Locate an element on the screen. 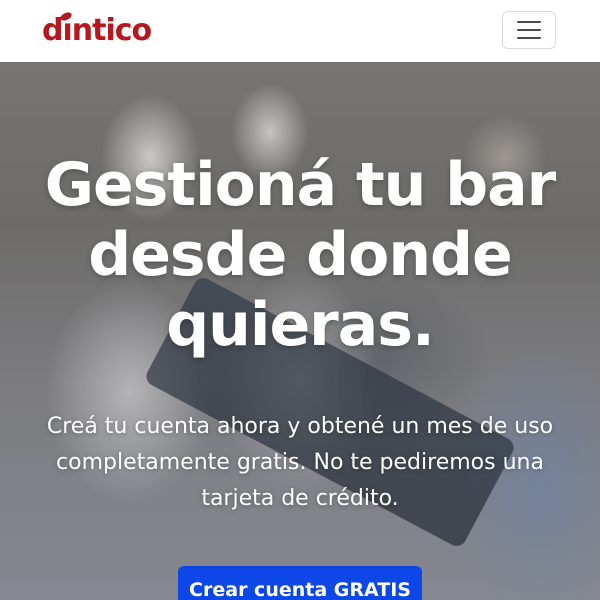 Image resolution: width=600 pixels, height=600 pixels. create-account-button: Crear cuenta GRATIS is located at coordinates (300, 583).